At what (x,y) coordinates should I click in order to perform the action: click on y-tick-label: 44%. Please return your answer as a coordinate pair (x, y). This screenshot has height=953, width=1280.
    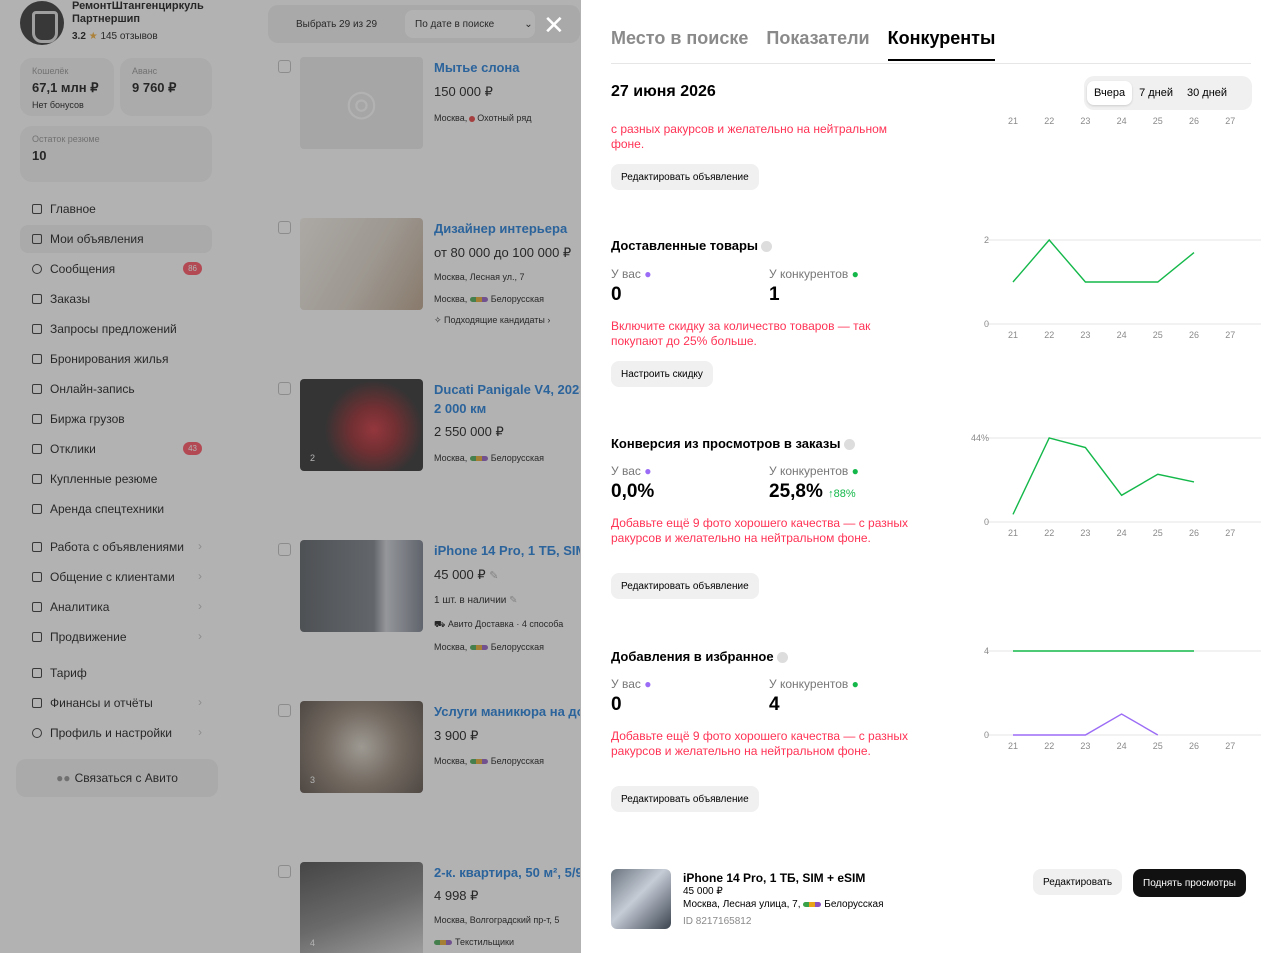
    Looking at the image, I should click on (980, 438).